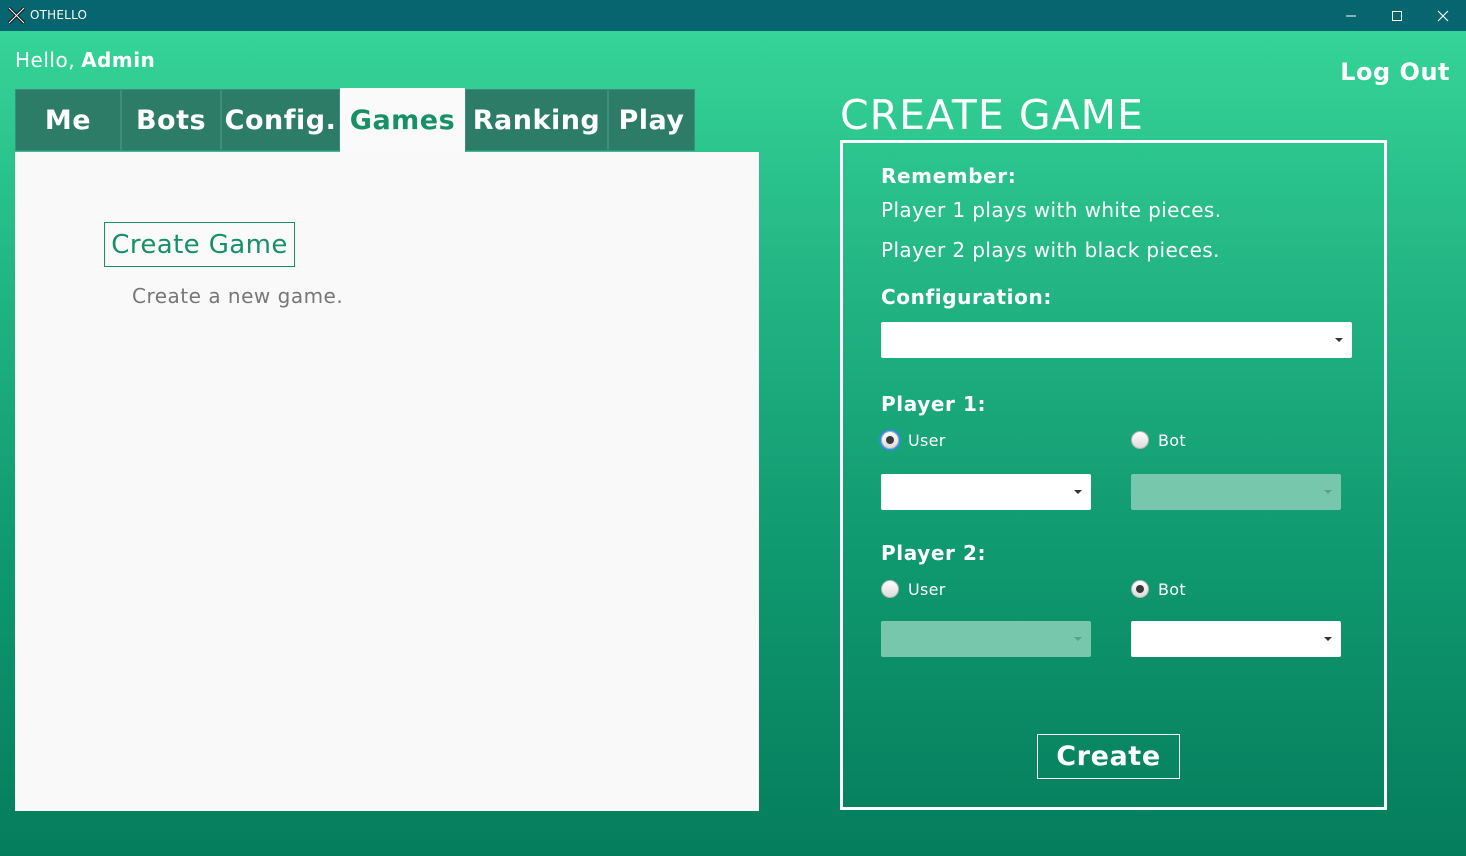 The height and width of the screenshot is (856, 1466). I want to click on configuration-select, so click(1116, 340).